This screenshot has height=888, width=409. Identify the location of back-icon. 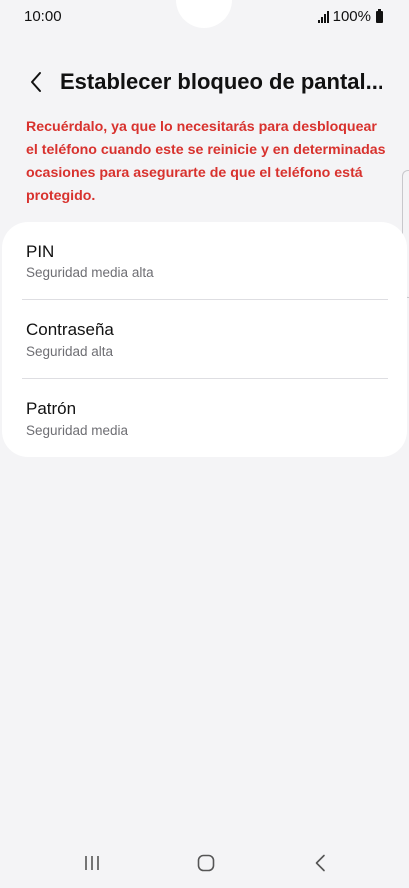
(320, 863).